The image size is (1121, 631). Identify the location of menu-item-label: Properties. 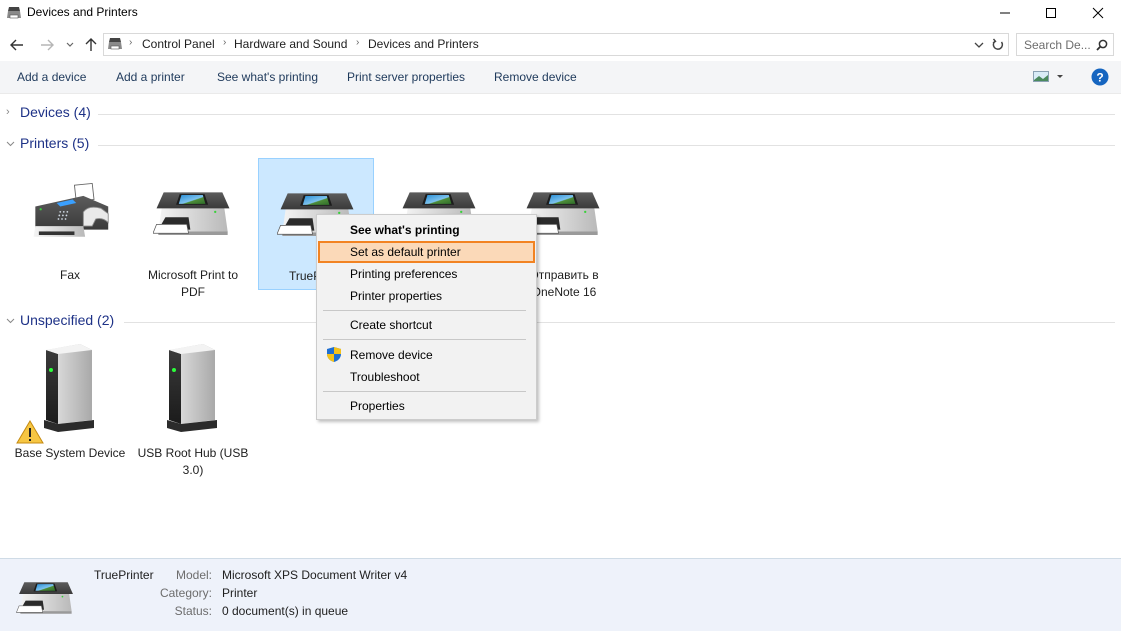
(377, 406).